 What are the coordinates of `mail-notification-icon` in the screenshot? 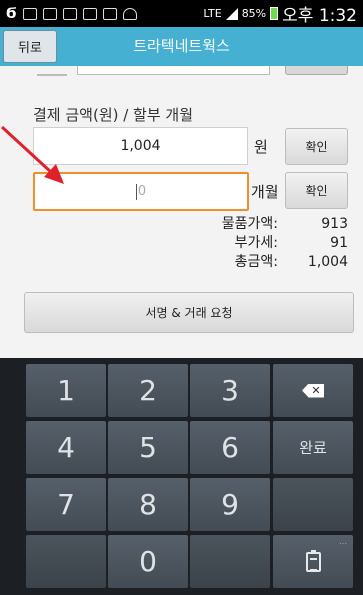 It's located at (109, 13).